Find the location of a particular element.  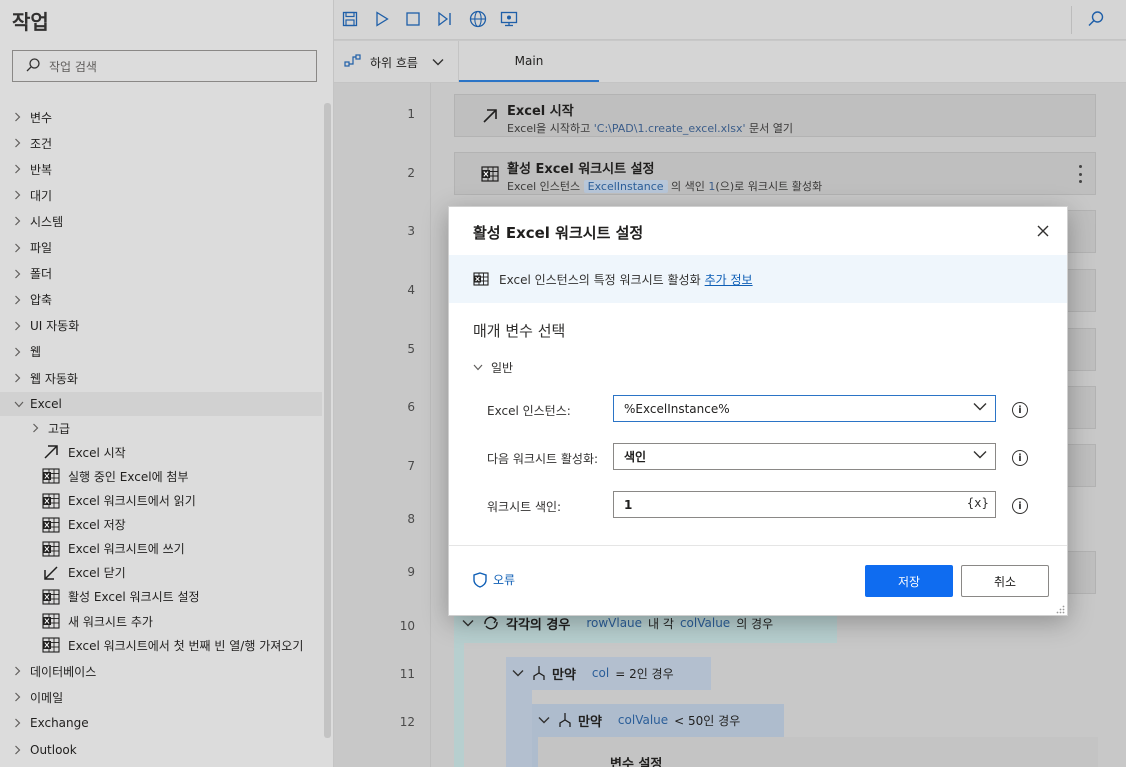

tree-category: 웹 자동화 is located at coordinates (39, 378).